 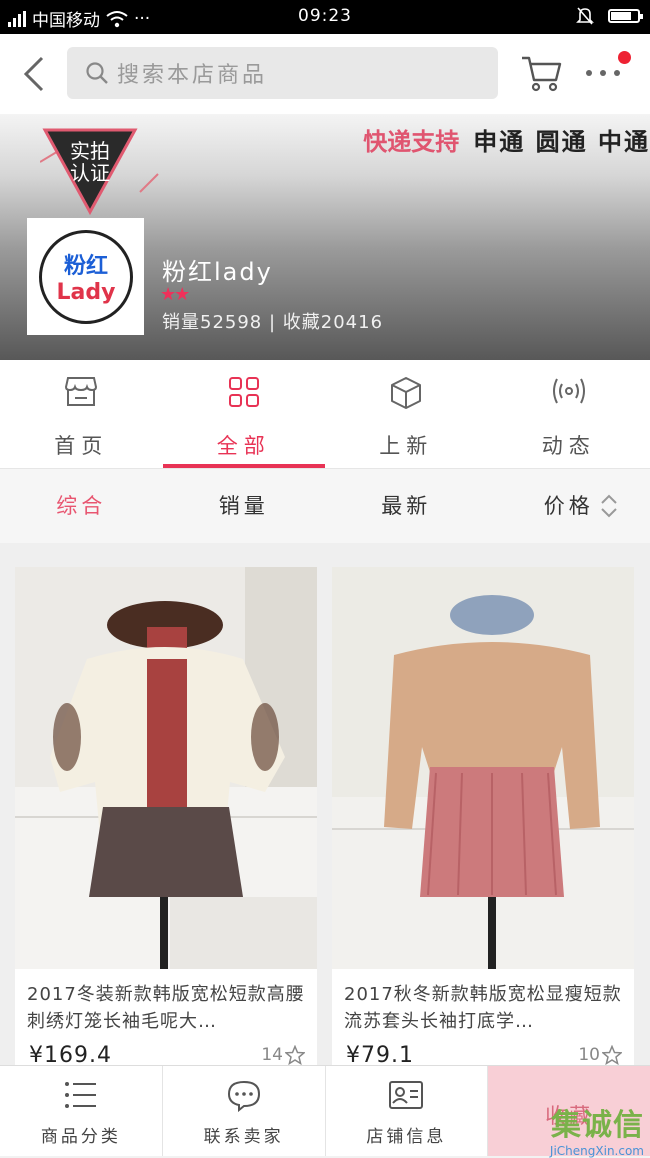 What do you see at coordinates (272, 1055) in the screenshot?
I see `fav-count: 14` at bounding box center [272, 1055].